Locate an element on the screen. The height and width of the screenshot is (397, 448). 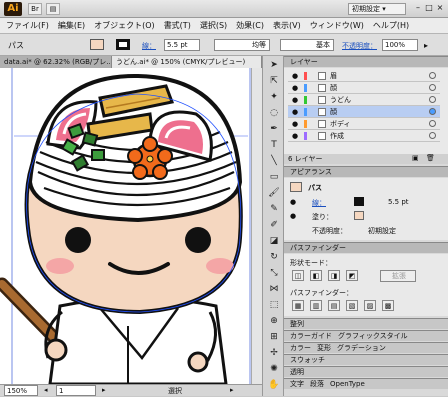
menu-select: 選択(S) is located at coordinates (213, 25).